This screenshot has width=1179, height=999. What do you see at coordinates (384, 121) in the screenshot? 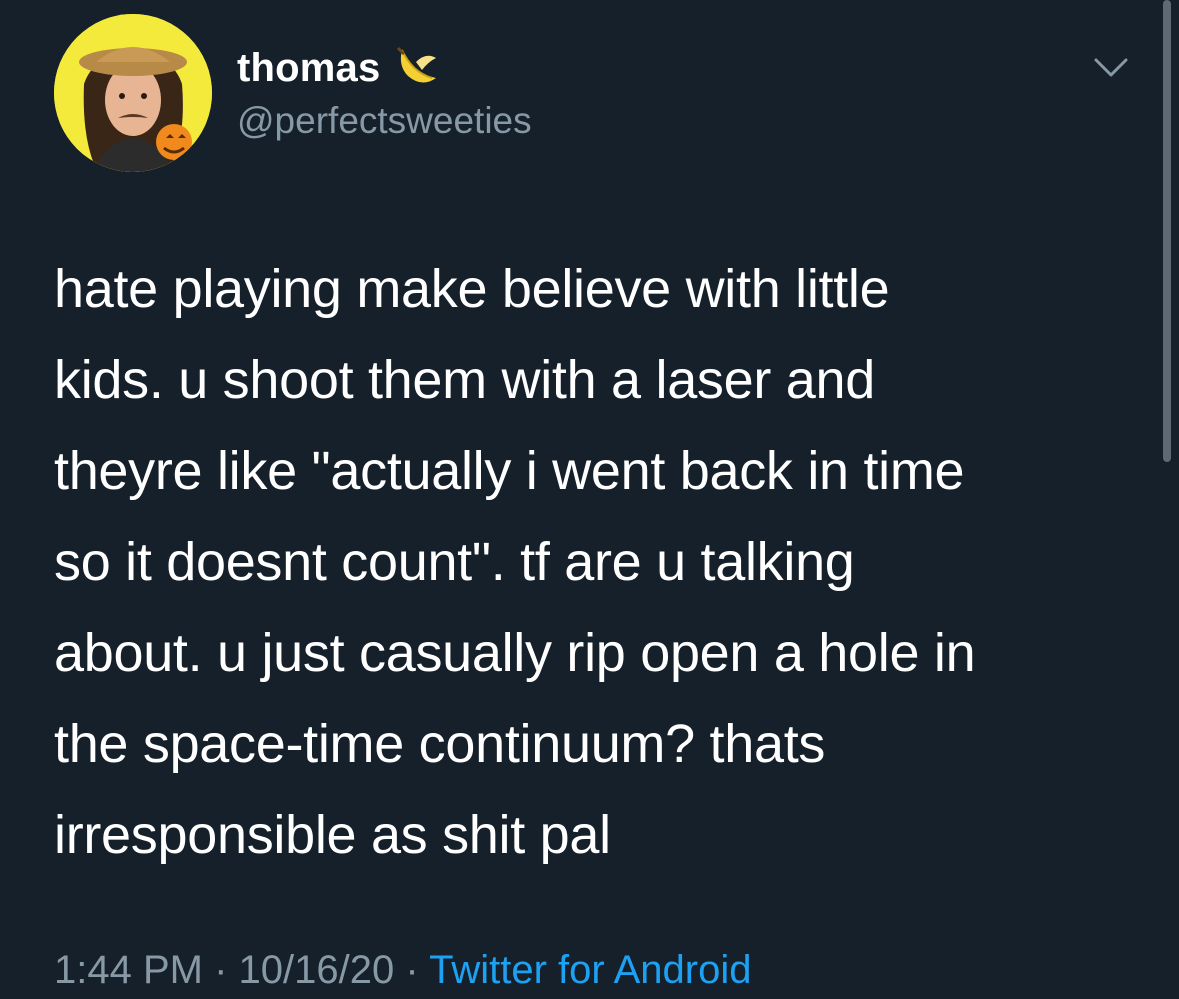
I see `user-handle: @perfectsweeties` at bounding box center [384, 121].